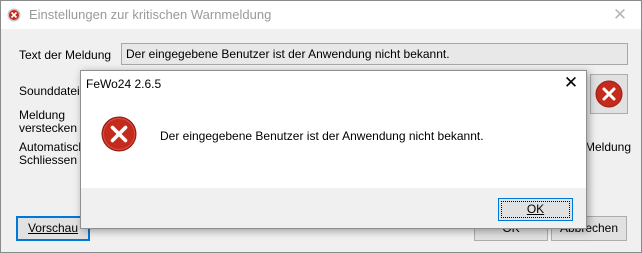  Describe the element at coordinates (333, 208) in the screenshot. I see `dialog-footer: OK` at that location.